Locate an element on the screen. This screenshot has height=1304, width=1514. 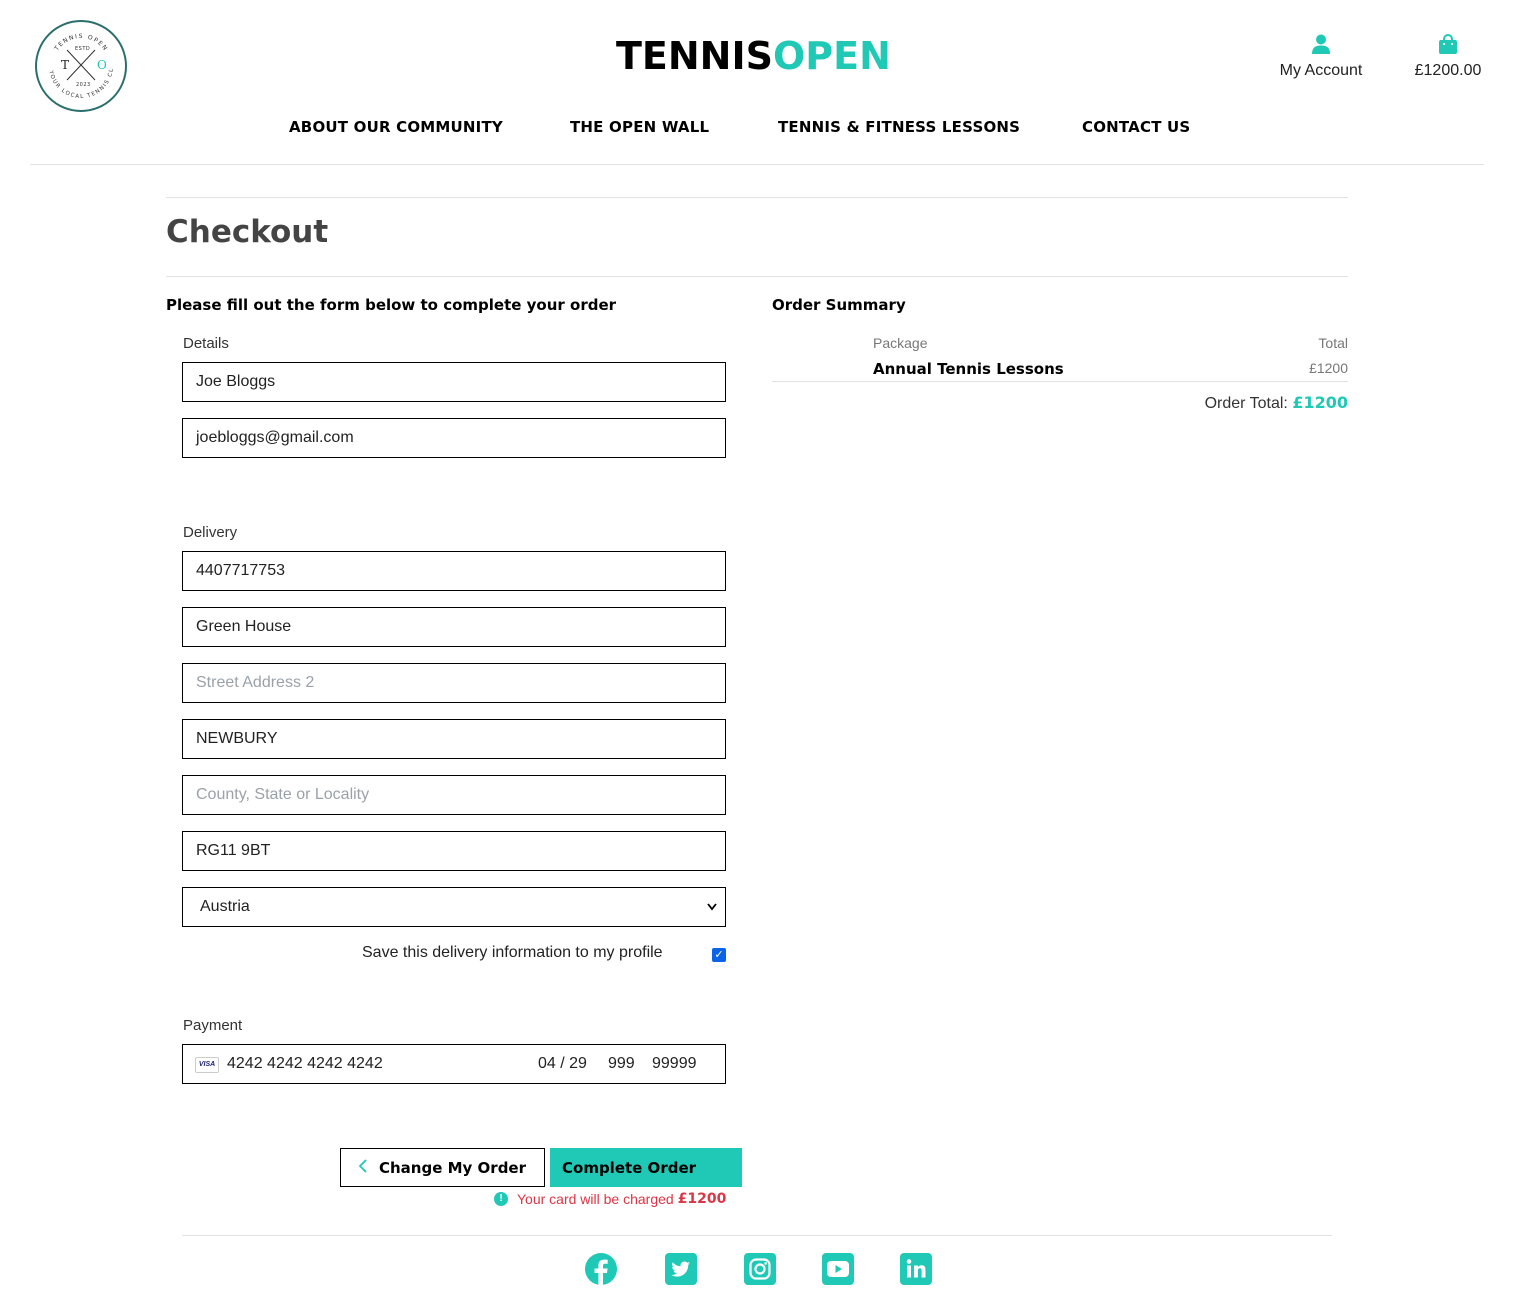
brand-wordmark: TENNISOPEN is located at coordinates (753, 56).